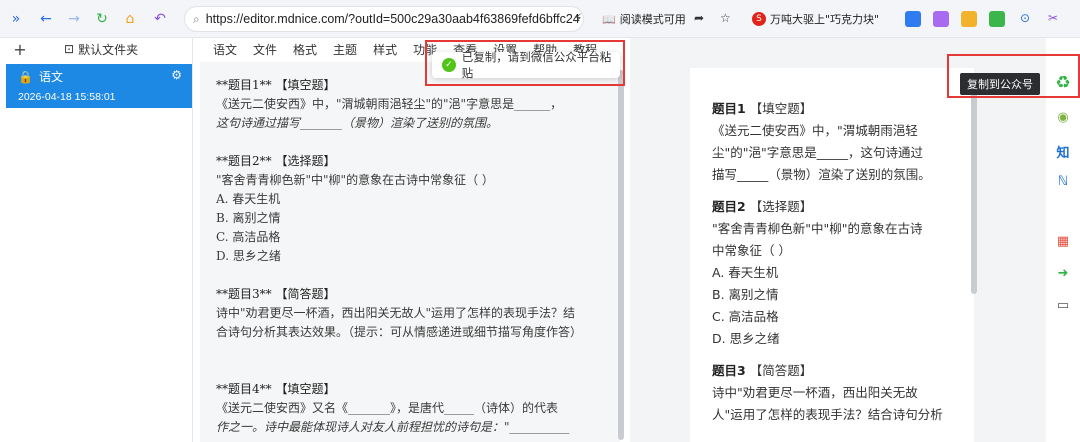 This screenshot has width=1080, height=442. What do you see at coordinates (997, 19) in the screenshot?
I see `puzzle-extension-icon` at bounding box center [997, 19].